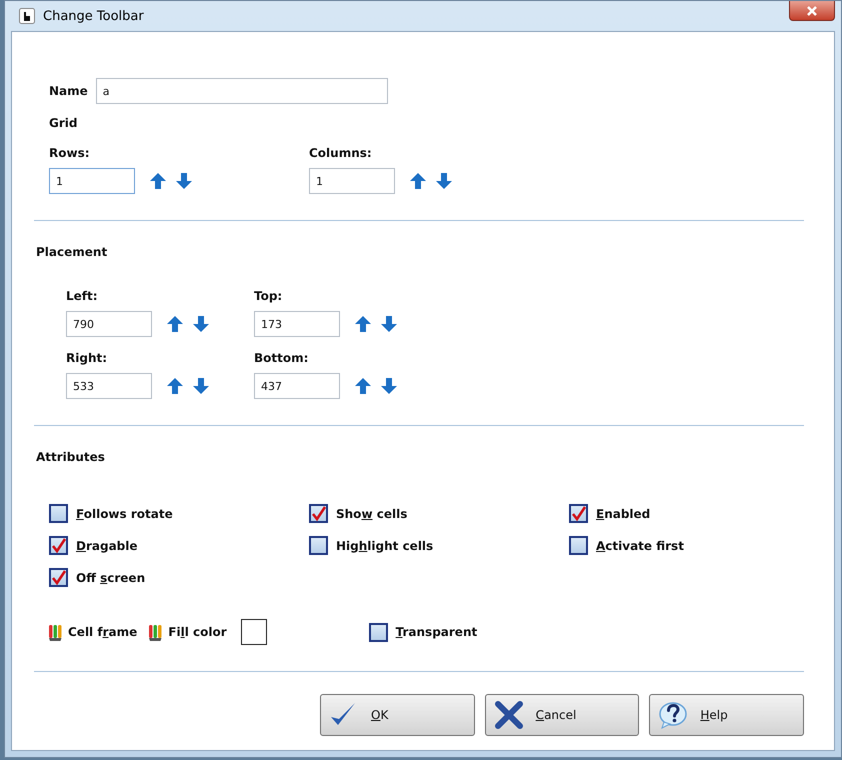 The height and width of the screenshot is (760, 842). What do you see at coordinates (109, 324) in the screenshot?
I see `input-field: 790` at bounding box center [109, 324].